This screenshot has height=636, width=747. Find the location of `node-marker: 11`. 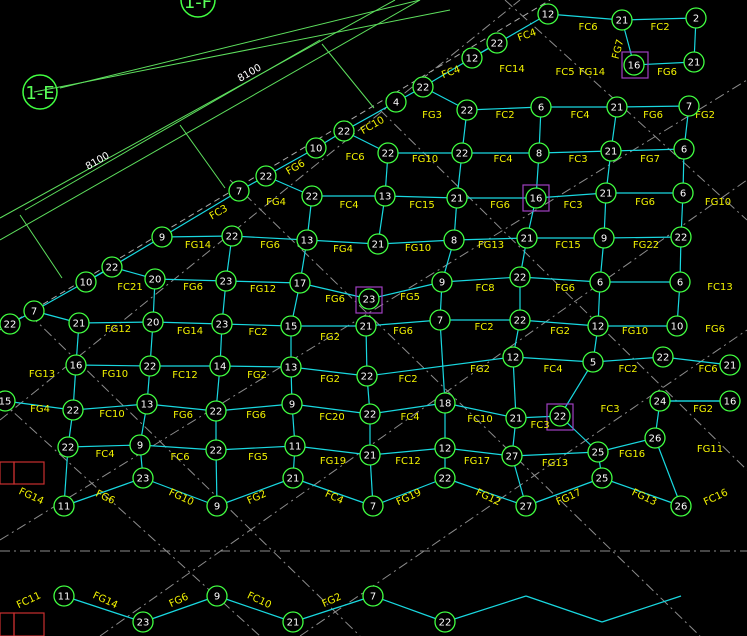

node-marker: 11 is located at coordinates (64, 596).